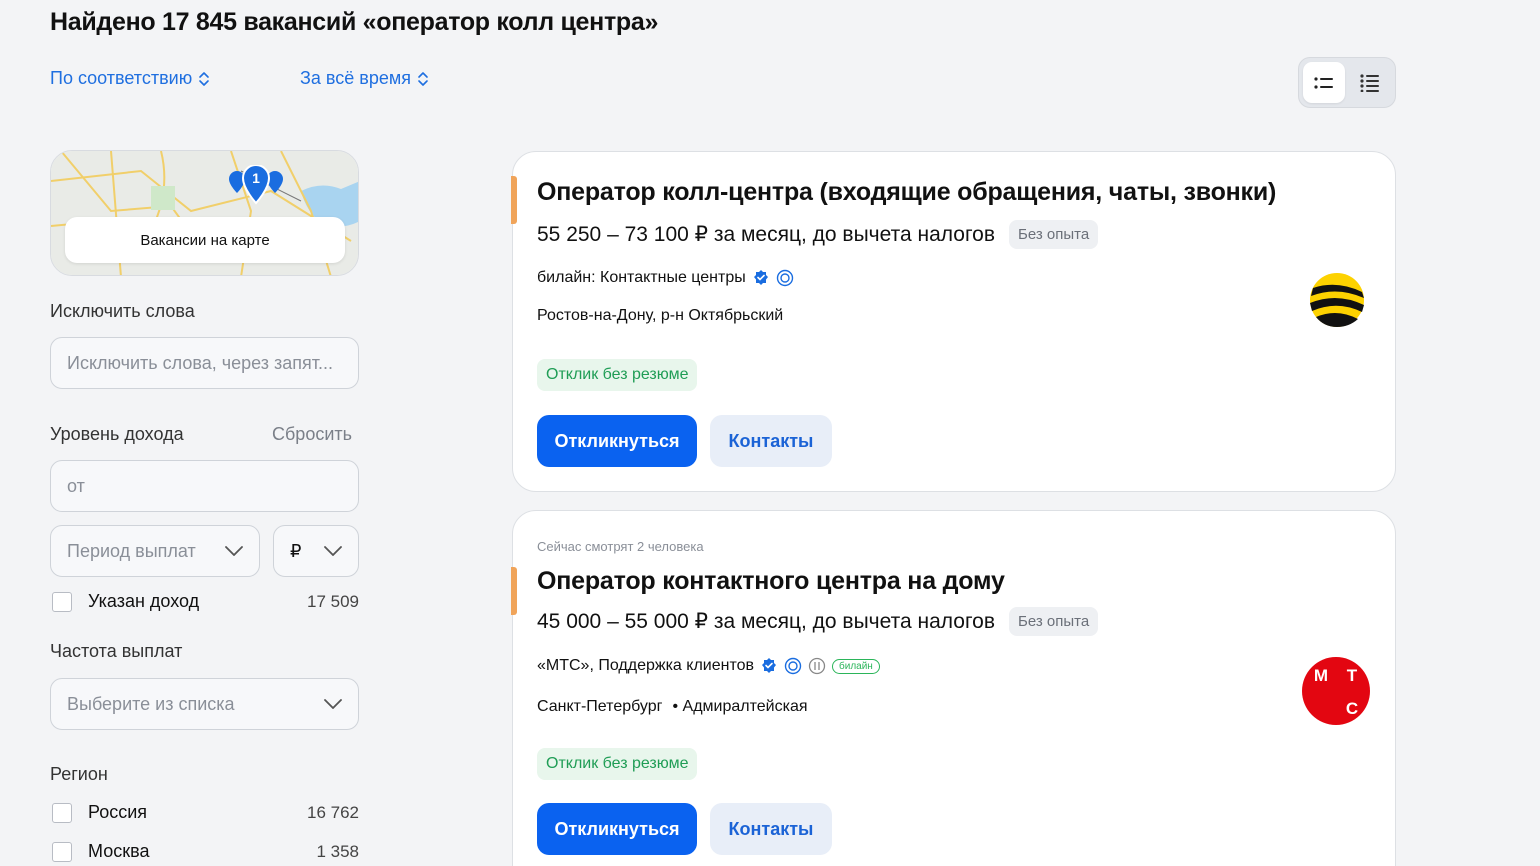 The image size is (1540, 866). I want to click on income-specified-count: 17 509, so click(333, 601).